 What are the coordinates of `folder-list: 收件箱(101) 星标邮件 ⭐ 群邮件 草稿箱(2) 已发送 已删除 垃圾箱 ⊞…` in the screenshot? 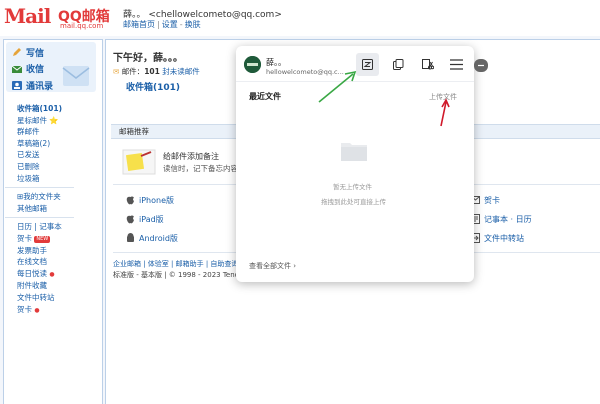 It's located at (40, 210).